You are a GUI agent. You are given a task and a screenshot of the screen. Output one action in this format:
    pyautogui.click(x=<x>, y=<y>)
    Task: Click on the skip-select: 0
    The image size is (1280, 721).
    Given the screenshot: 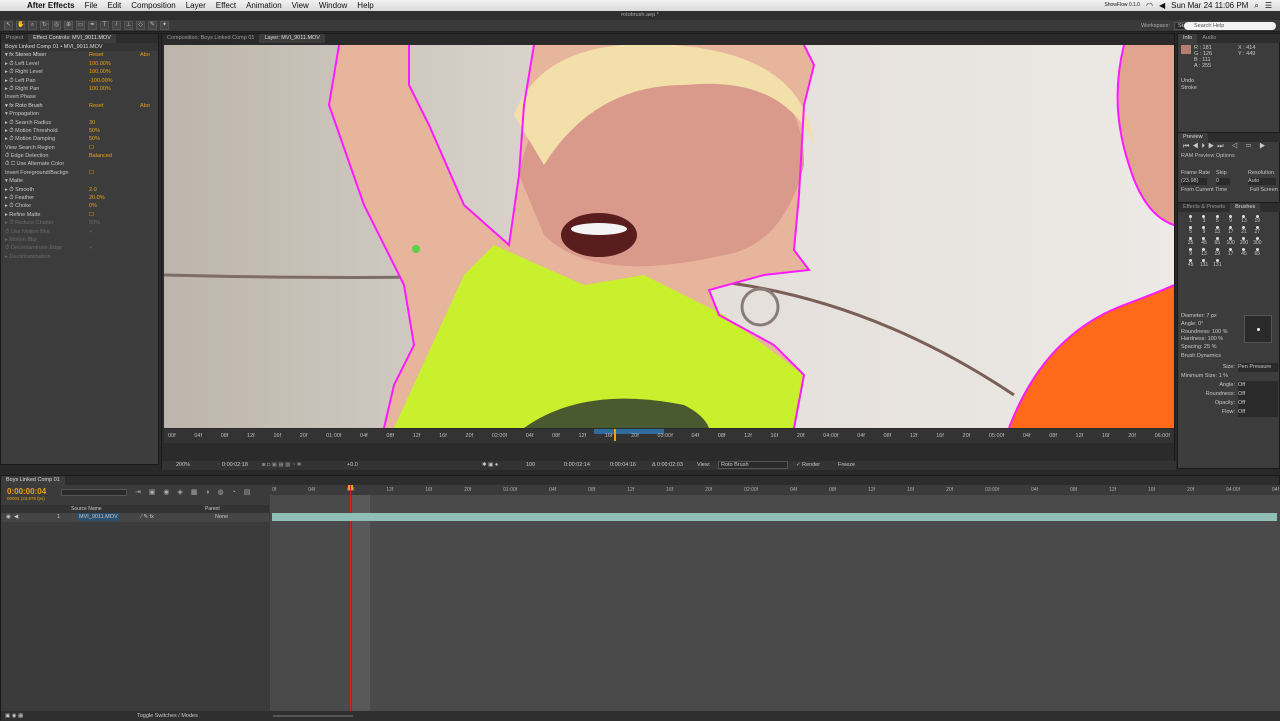 What is the action you would take?
    pyautogui.click(x=1223, y=181)
    